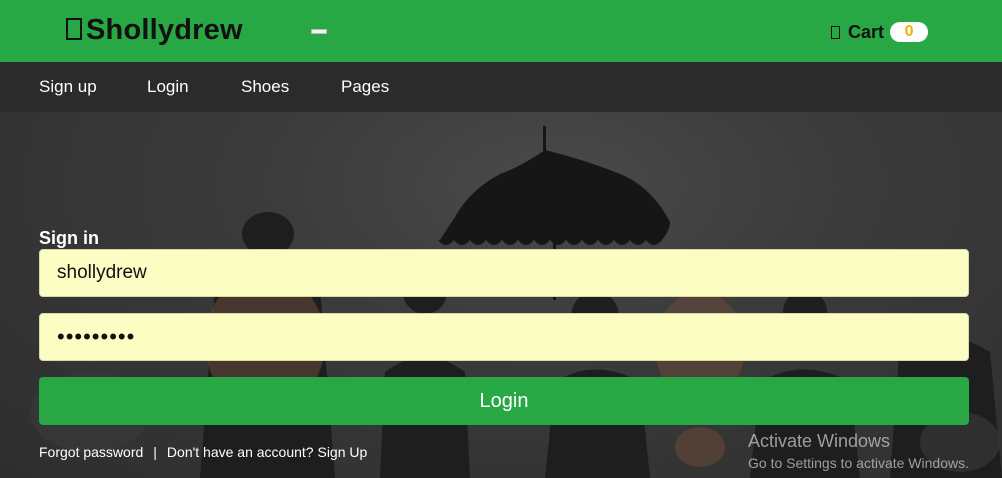 The height and width of the screenshot is (478, 1002). I want to click on sign-in-heading: Sign in, so click(69, 238).